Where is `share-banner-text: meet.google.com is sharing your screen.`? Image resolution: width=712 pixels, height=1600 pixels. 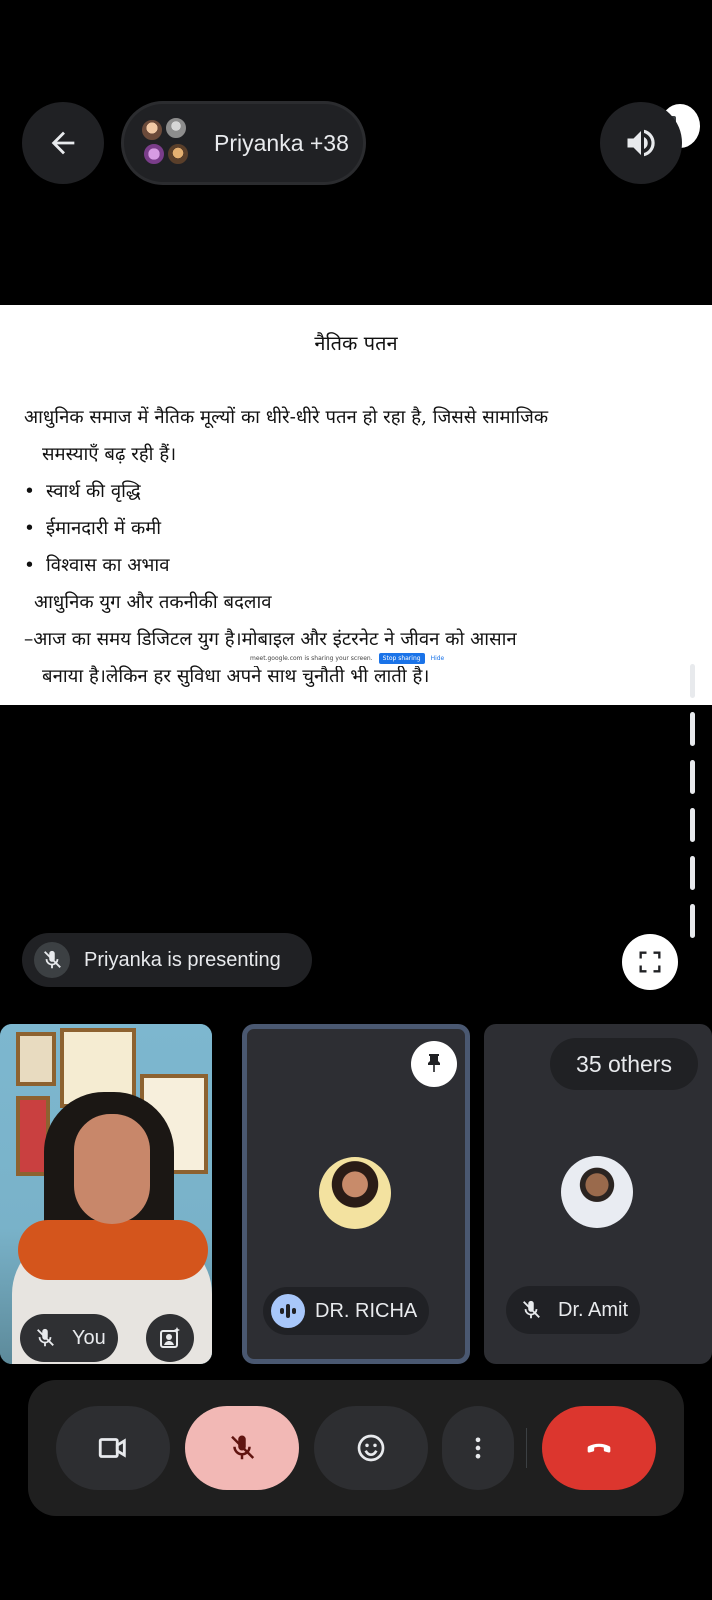
share-banner-text: meet.google.com is sharing your screen. is located at coordinates (311, 658).